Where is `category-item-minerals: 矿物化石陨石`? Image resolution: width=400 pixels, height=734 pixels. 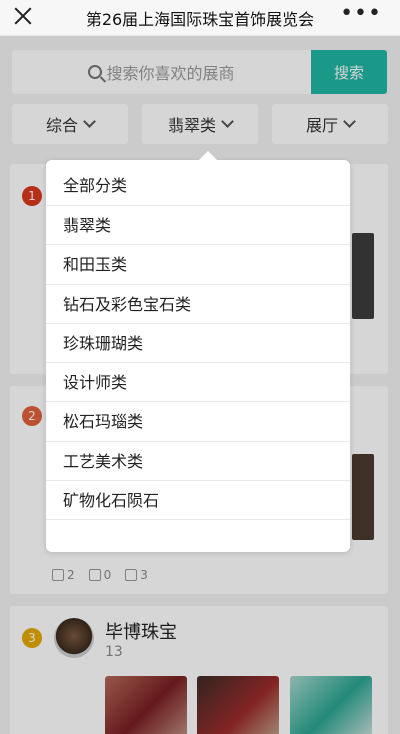
category-item-minerals: 矿物化石陨石 is located at coordinates (198, 501).